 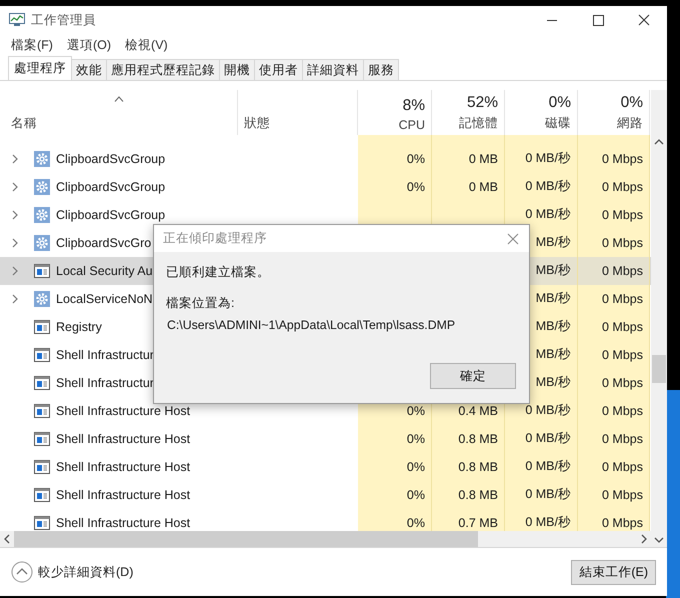 I want to click on menu-item: 選項(O), so click(x=89, y=45).